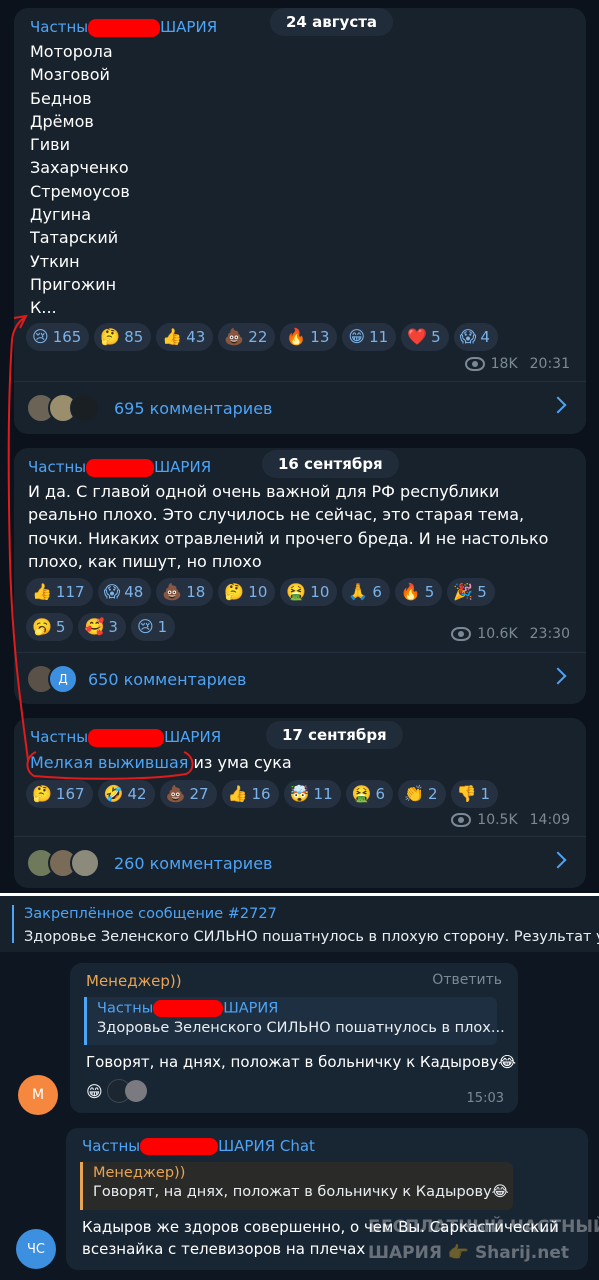  Describe the element at coordinates (100, 547) in the screenshot. I see `annotation-arrow` at that location.